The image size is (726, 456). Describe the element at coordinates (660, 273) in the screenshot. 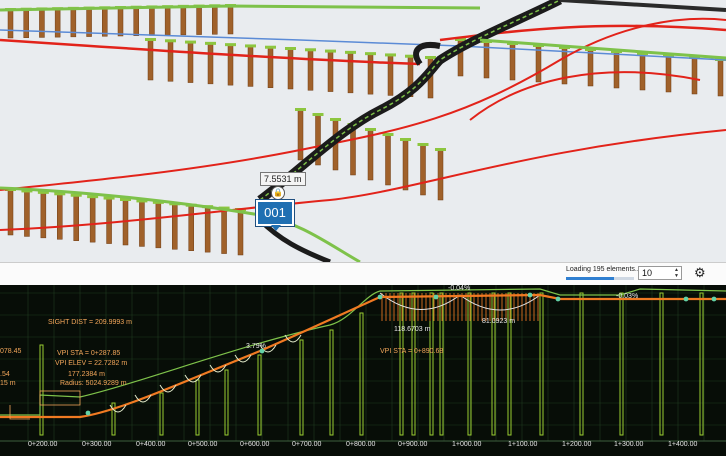

I see `count-stepper: 10 ▲ ▼` at that location.